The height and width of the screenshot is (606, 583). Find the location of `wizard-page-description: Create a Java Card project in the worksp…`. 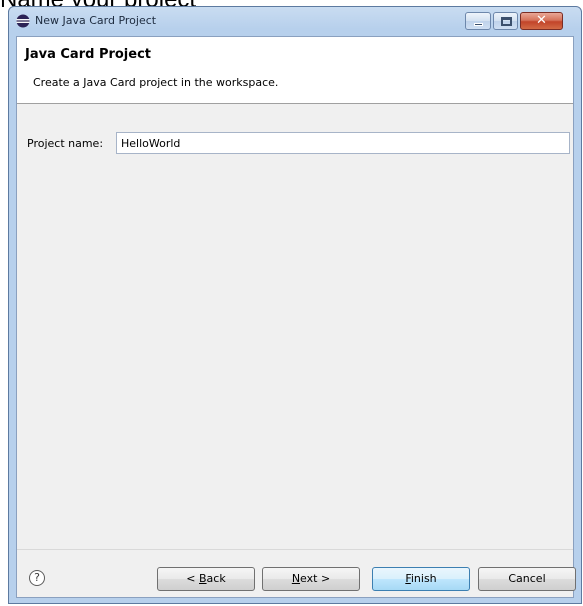

wizard-page-description: Create a Java Card project in the worksp… is located at coordinates (156, 82).